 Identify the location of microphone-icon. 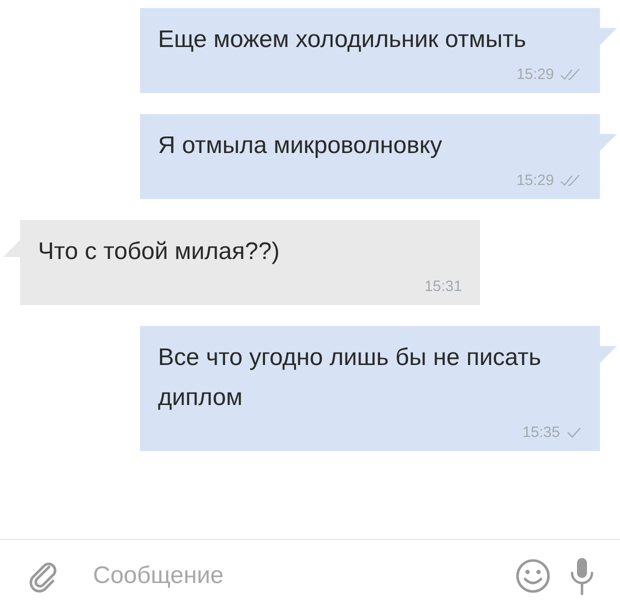
(582, 576).